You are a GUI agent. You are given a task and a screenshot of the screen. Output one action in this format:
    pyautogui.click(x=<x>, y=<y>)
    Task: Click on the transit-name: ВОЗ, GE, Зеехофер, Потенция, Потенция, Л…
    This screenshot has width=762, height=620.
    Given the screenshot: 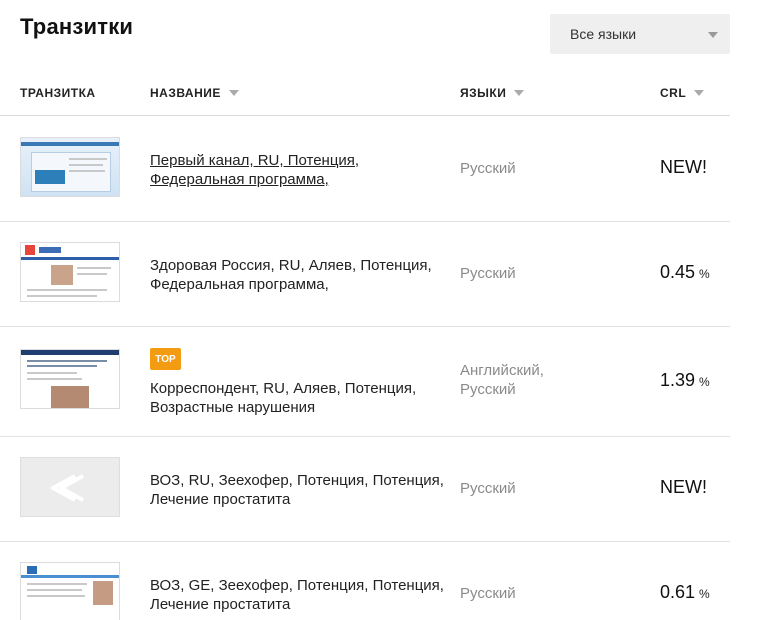 What is the action you would take?
    pyautogui.click(x=302, y=595)
    